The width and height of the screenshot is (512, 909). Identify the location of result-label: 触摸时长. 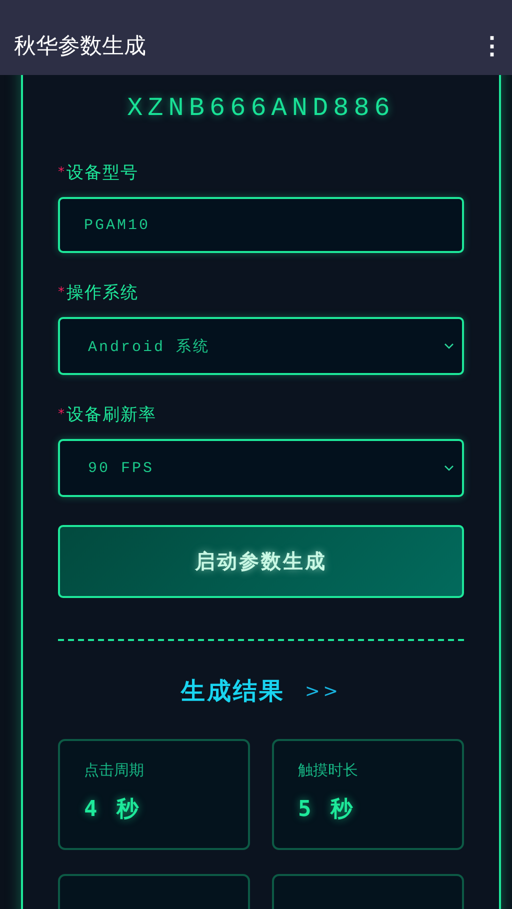
(328, 770).